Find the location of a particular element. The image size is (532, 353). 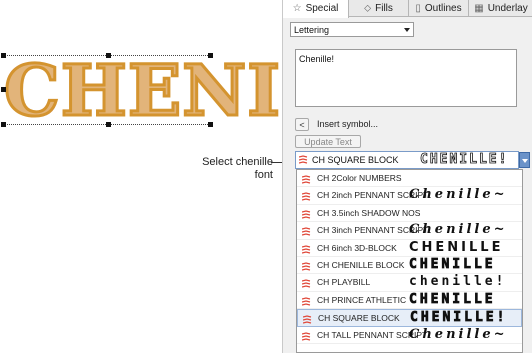

tab-label: Special is located at coordinates (322, 8).